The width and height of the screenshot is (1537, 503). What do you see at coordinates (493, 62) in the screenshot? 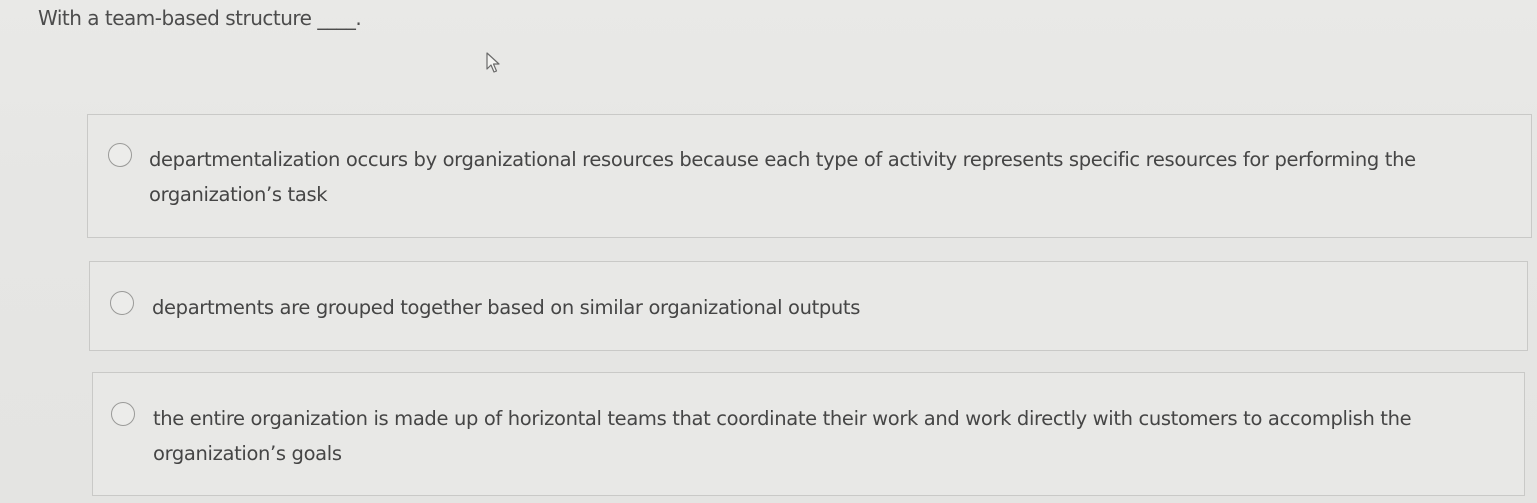
I see `mouse-pointer-icon` at bounding box center [493, 62].